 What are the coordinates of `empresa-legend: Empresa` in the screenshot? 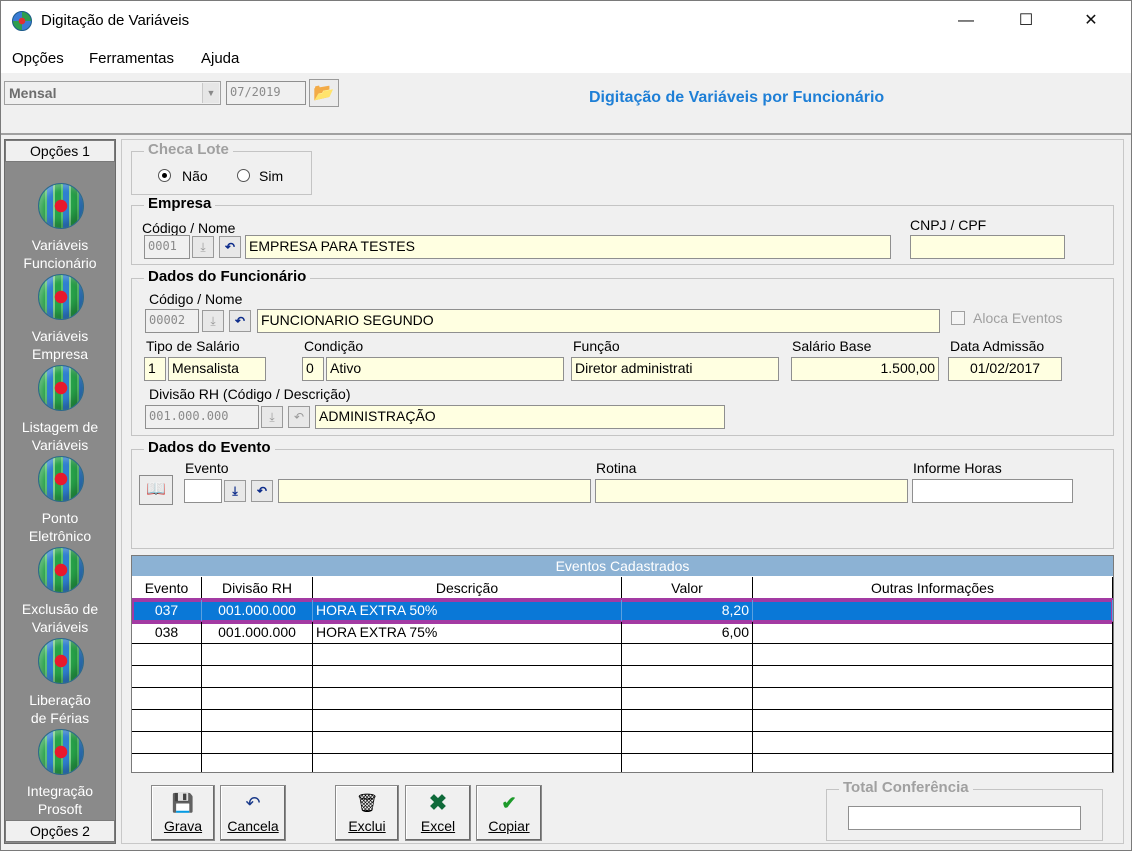 It's located at (180, 203).